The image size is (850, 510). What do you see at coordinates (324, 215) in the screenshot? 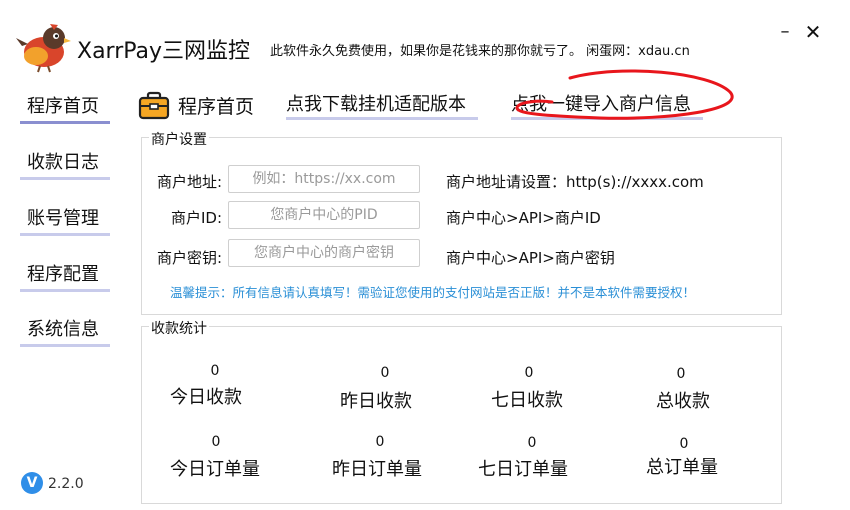
I see `merchant-id-input` at bounding box center [324, 215].